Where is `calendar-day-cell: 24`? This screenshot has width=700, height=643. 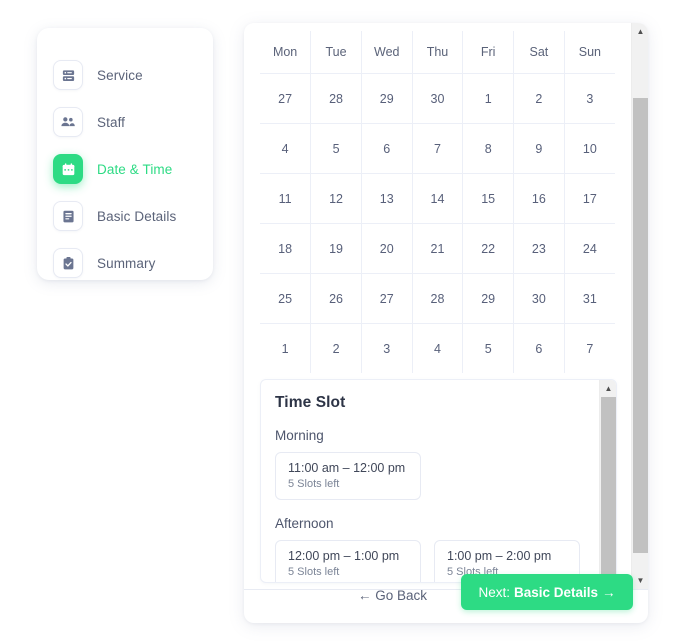
calendar-day-cell: 24 is located at coordinates (589, 248).